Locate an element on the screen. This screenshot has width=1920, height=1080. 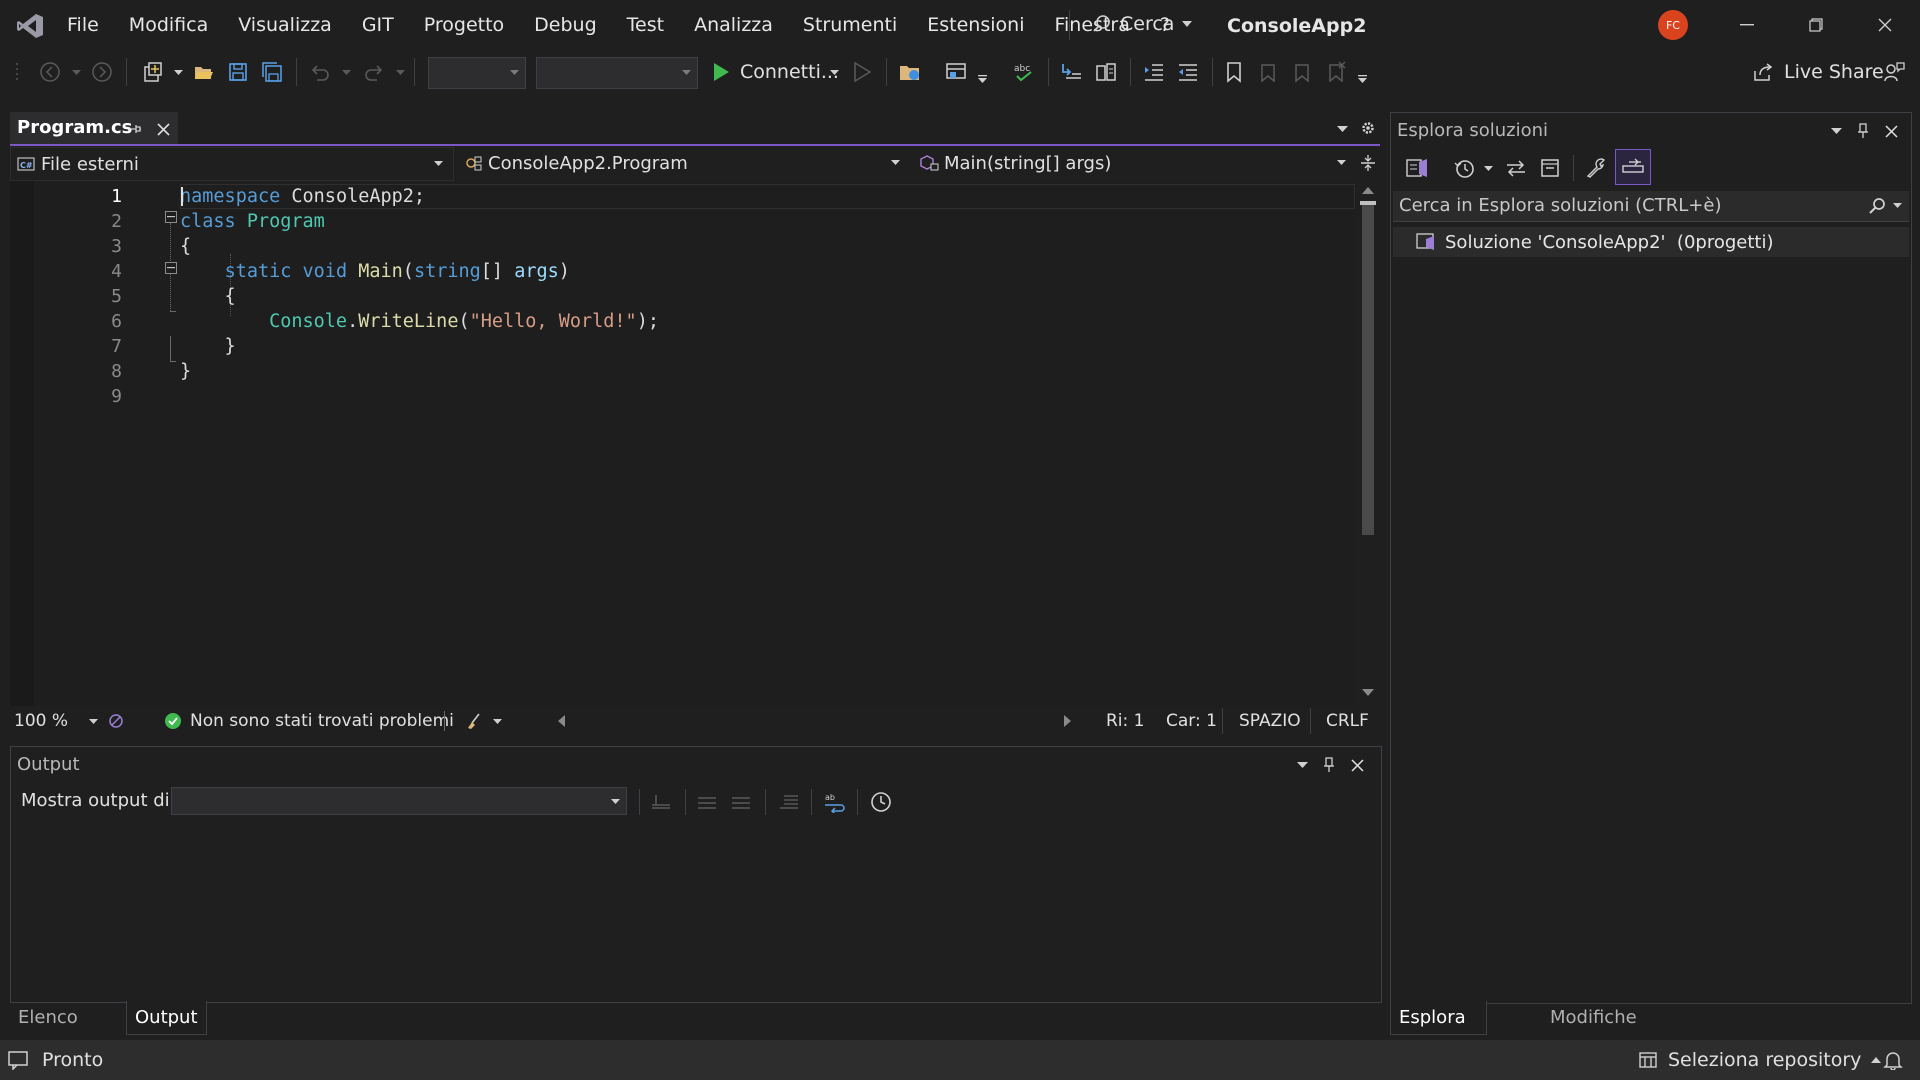
toolbar-overflow is located at coordinates (1362, 79).